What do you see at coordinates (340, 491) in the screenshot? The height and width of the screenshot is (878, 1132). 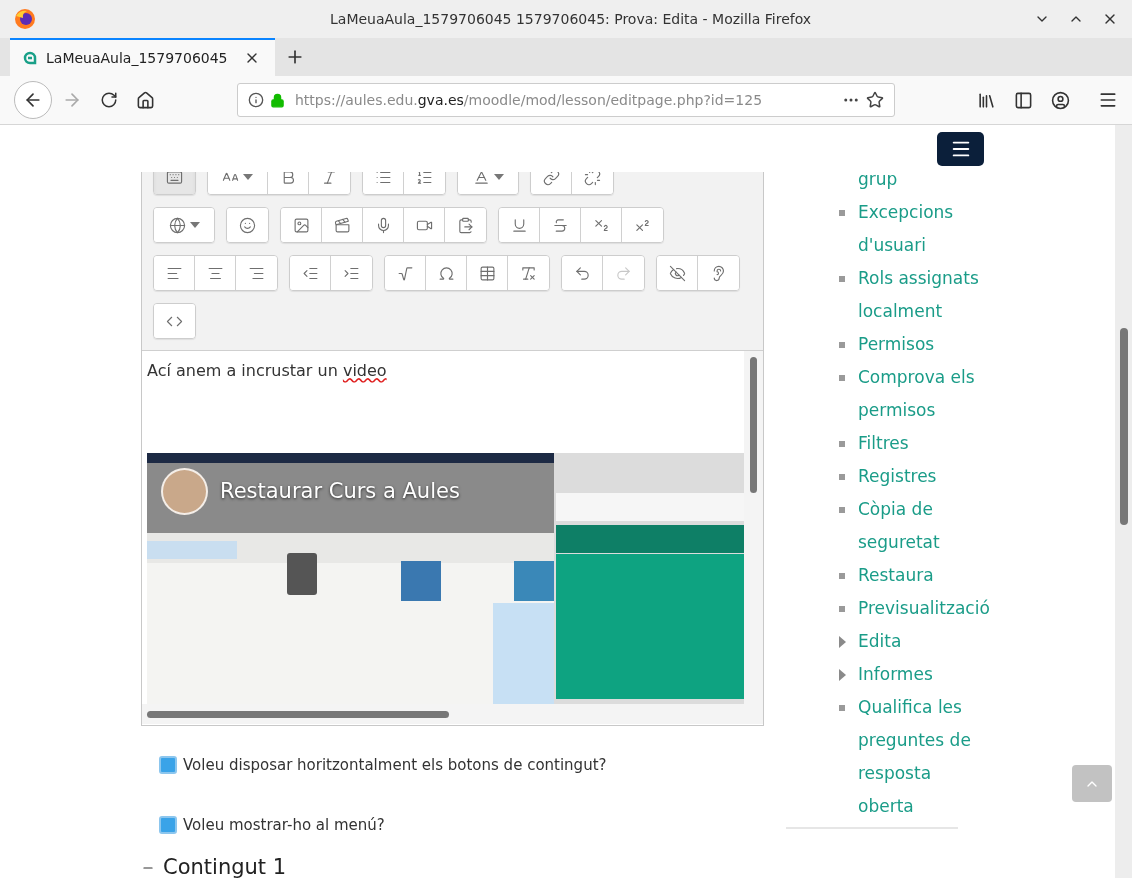 I see `video-title: Restaurar Curs a Aules` at bounding box center [340, 491].